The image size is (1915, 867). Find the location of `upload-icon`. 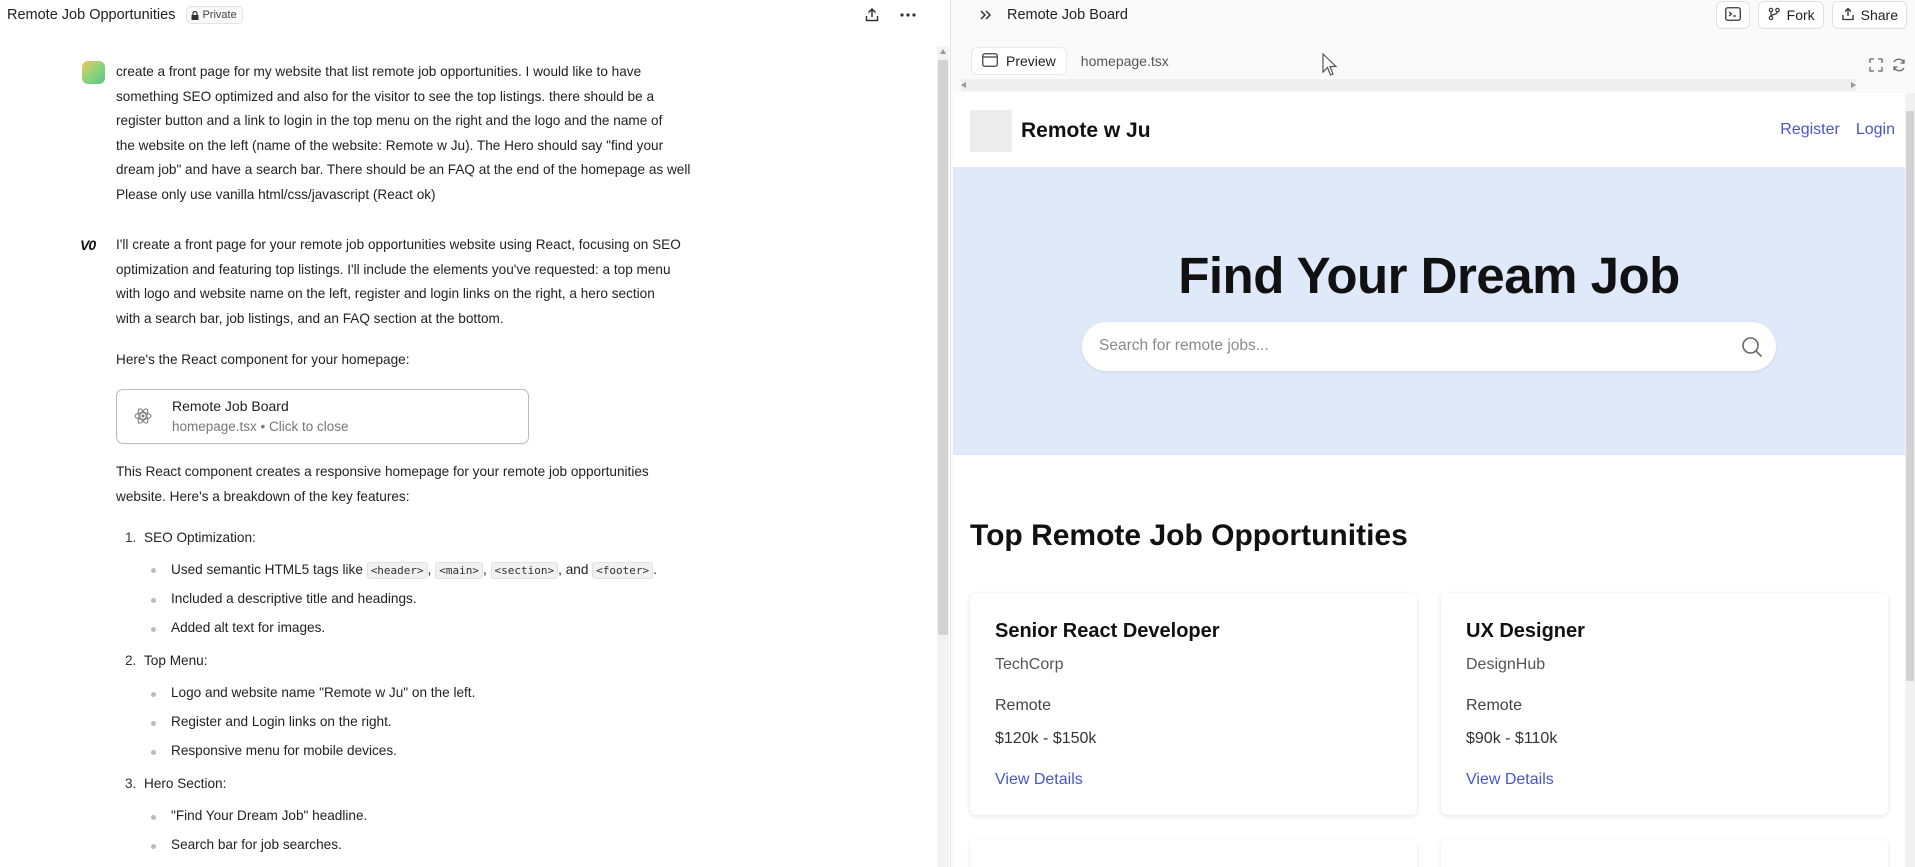

upload-icon is located at coordinates (872, 15).